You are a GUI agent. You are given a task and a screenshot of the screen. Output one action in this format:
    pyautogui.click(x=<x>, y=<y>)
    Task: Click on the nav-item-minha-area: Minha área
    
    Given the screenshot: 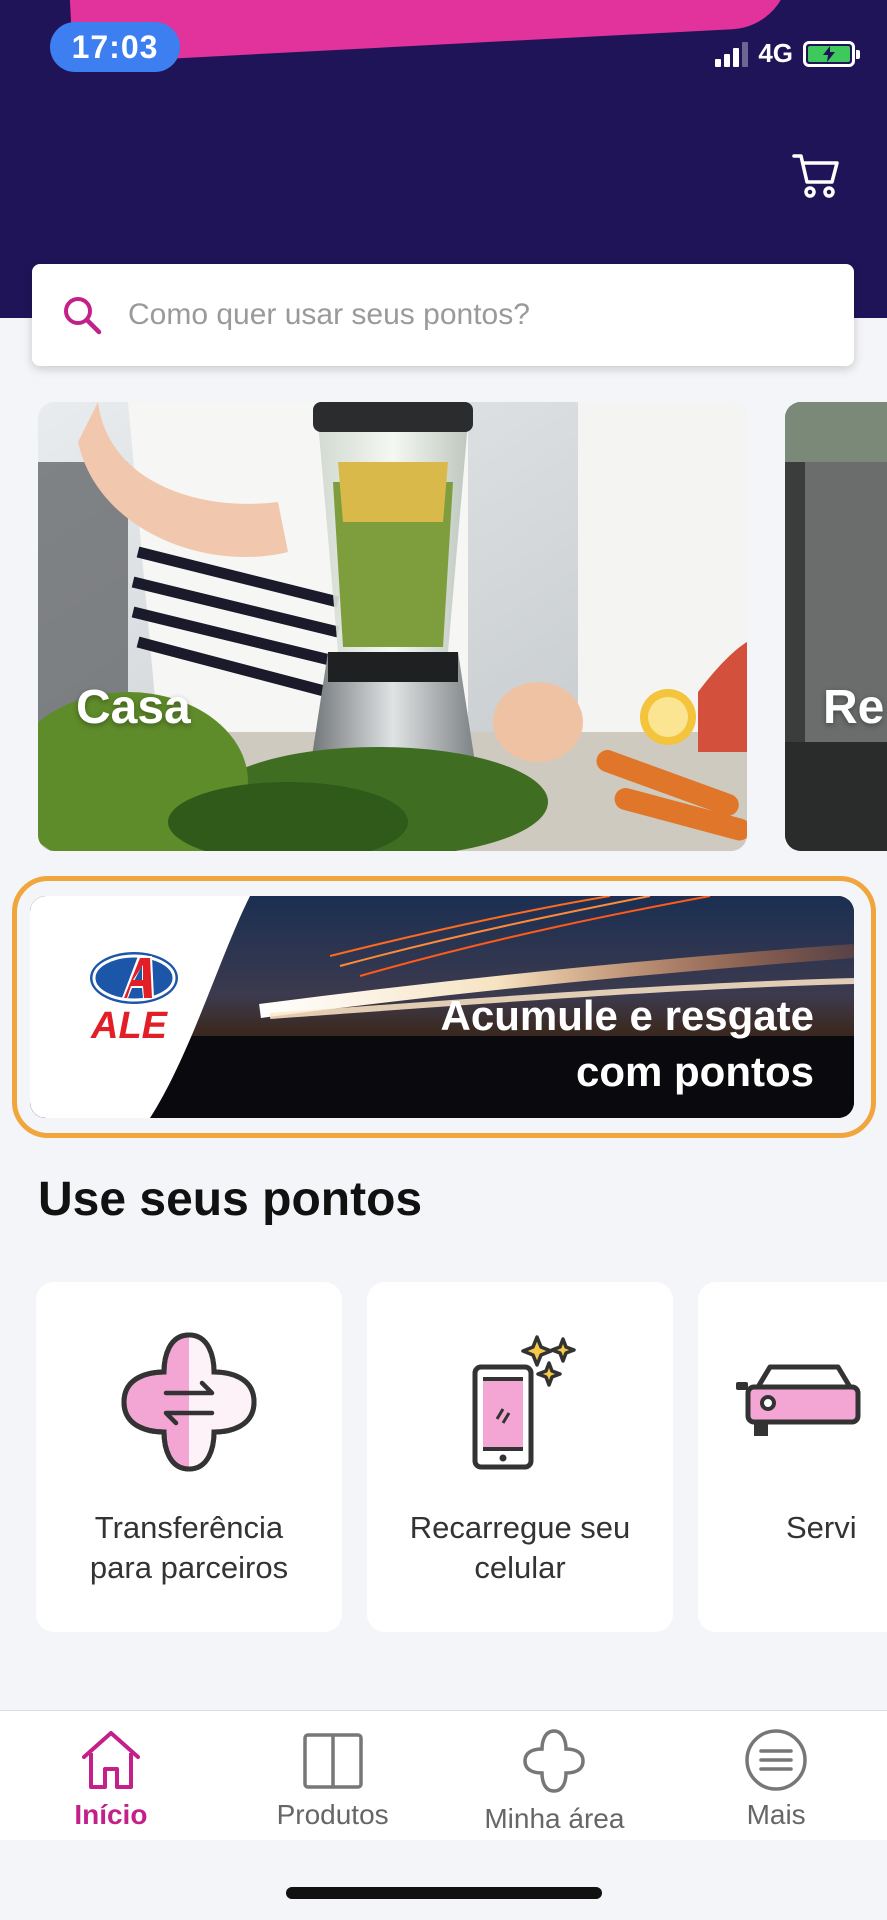 What is the action you would take?
    pyautogui.click(x=555, y=1775)
    